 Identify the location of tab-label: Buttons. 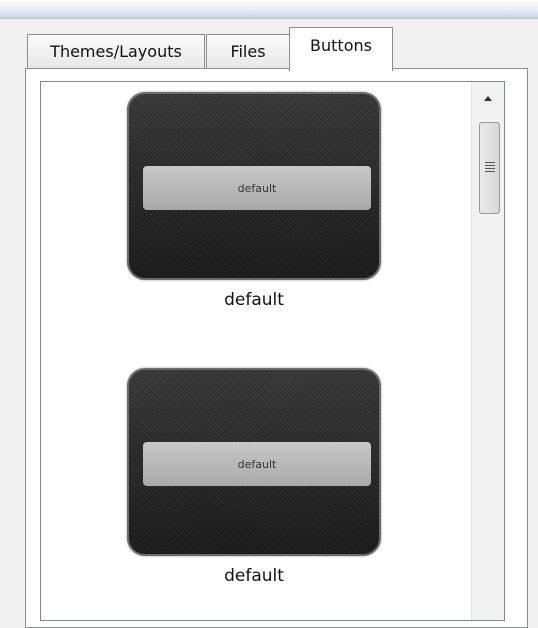
(341, 45).